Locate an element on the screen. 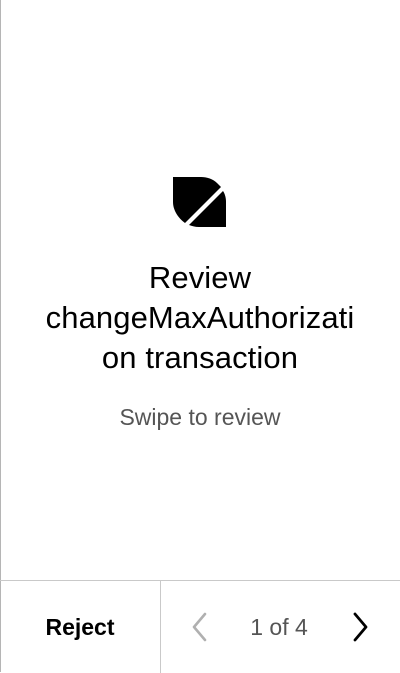  title-line-2: changeMaxAuthorizati is located at coordinates (200, 317).